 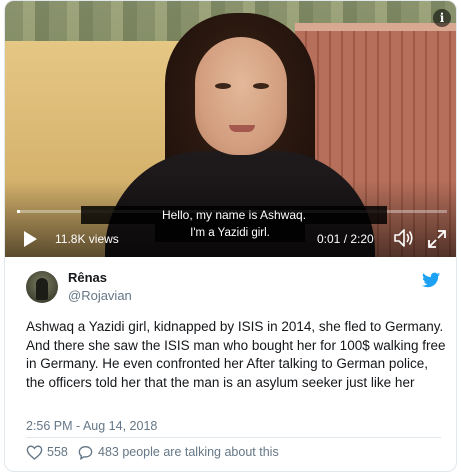 What do you see at coordinates (85, 452) in the screenshot?
I see `speech-bubble-icon` at bounding box center [85, 452].